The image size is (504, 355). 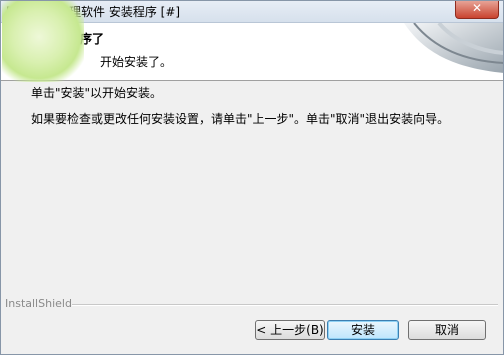 I want to click on header-subtitle: 开始安装了。, so click(x=136, y=62).